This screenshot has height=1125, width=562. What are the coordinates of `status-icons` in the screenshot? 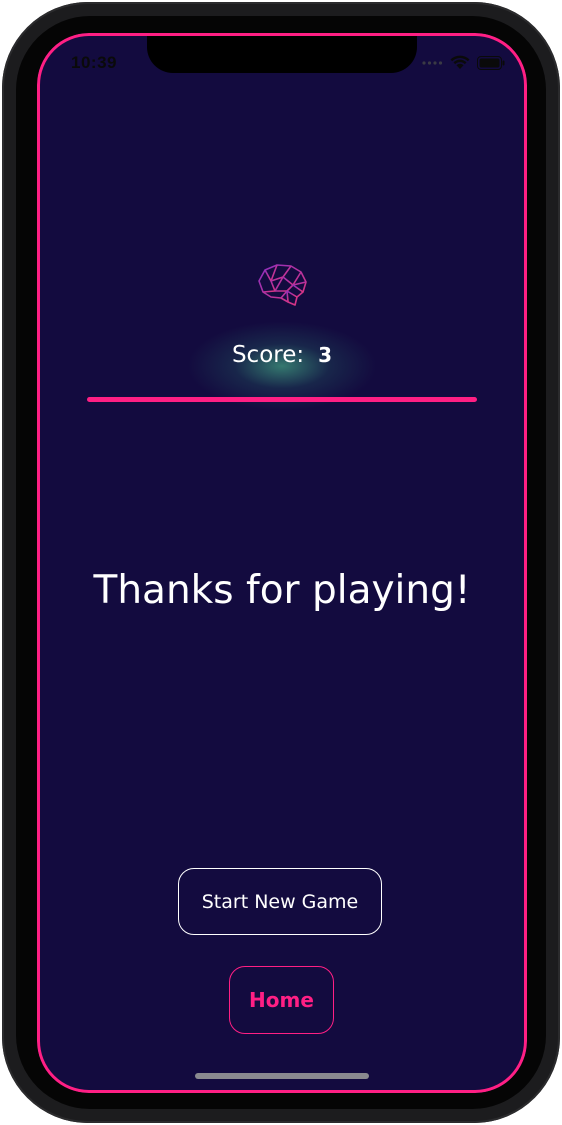 It's located at (463, 62).